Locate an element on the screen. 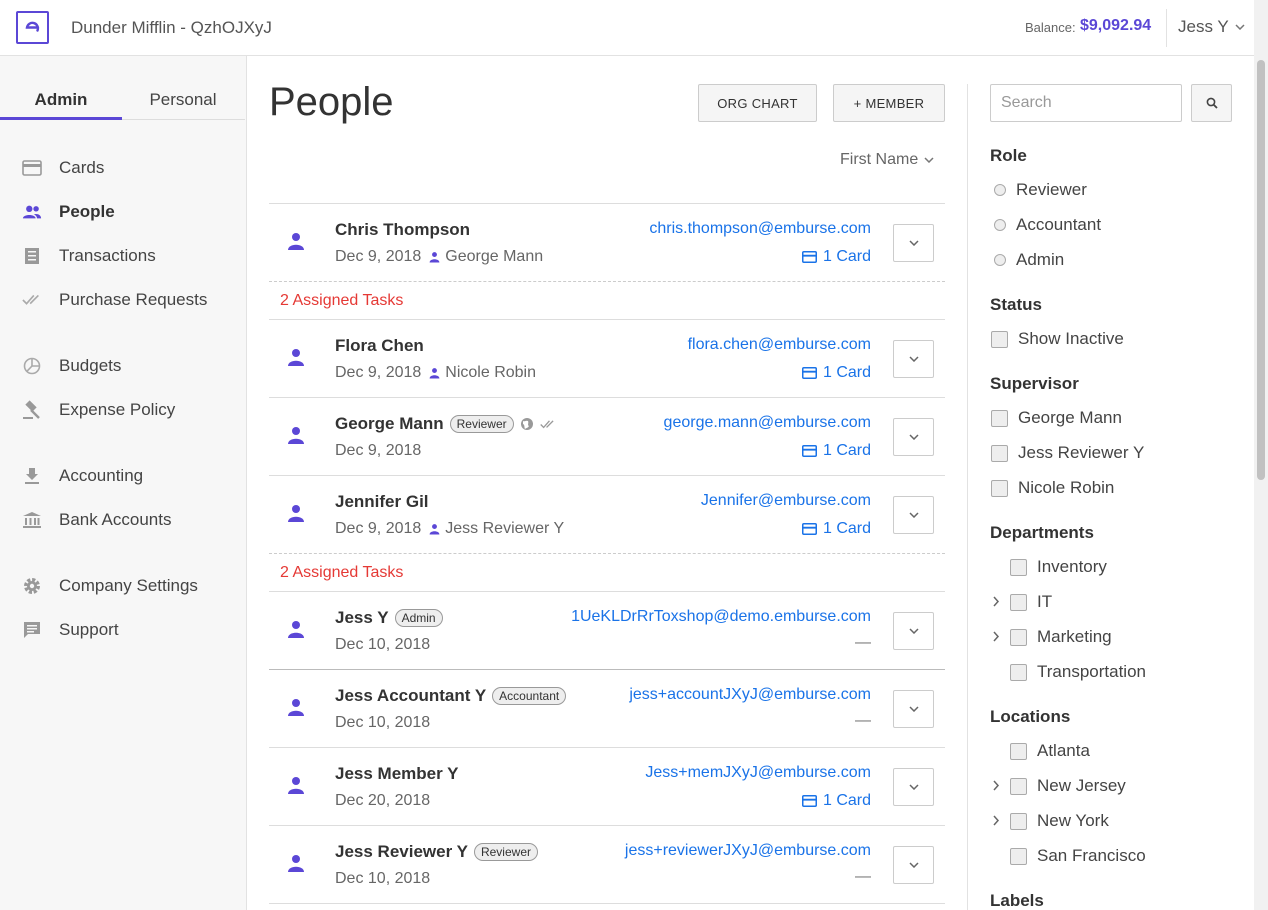 The height and width of the screenshot is (910, 1268). role-option-accountant: Accountant is located at coordinates (1047, 225).